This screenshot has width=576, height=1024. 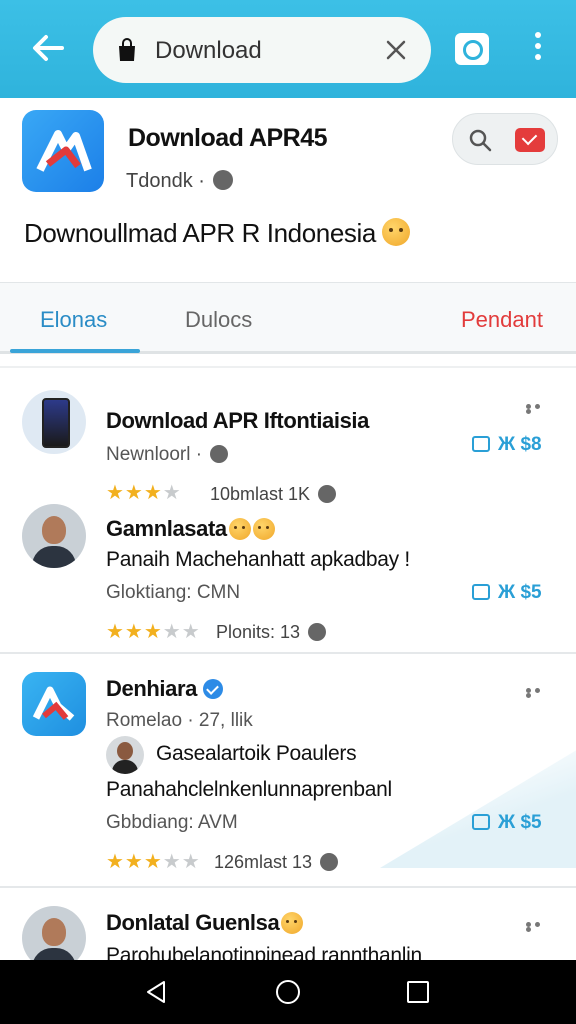 What do you see at coordinates (507, 445) in the screenshot?
I see `price-tag: Ж $8` at bounding box center [507, 445].